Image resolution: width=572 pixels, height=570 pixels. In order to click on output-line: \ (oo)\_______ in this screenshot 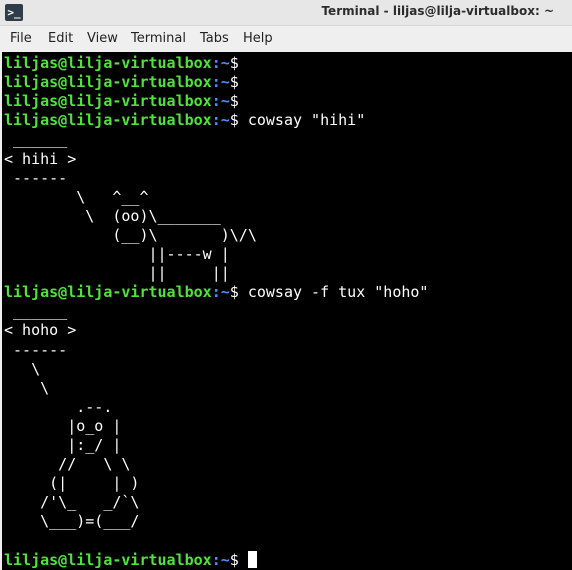, I will do `click(112, 215)`.